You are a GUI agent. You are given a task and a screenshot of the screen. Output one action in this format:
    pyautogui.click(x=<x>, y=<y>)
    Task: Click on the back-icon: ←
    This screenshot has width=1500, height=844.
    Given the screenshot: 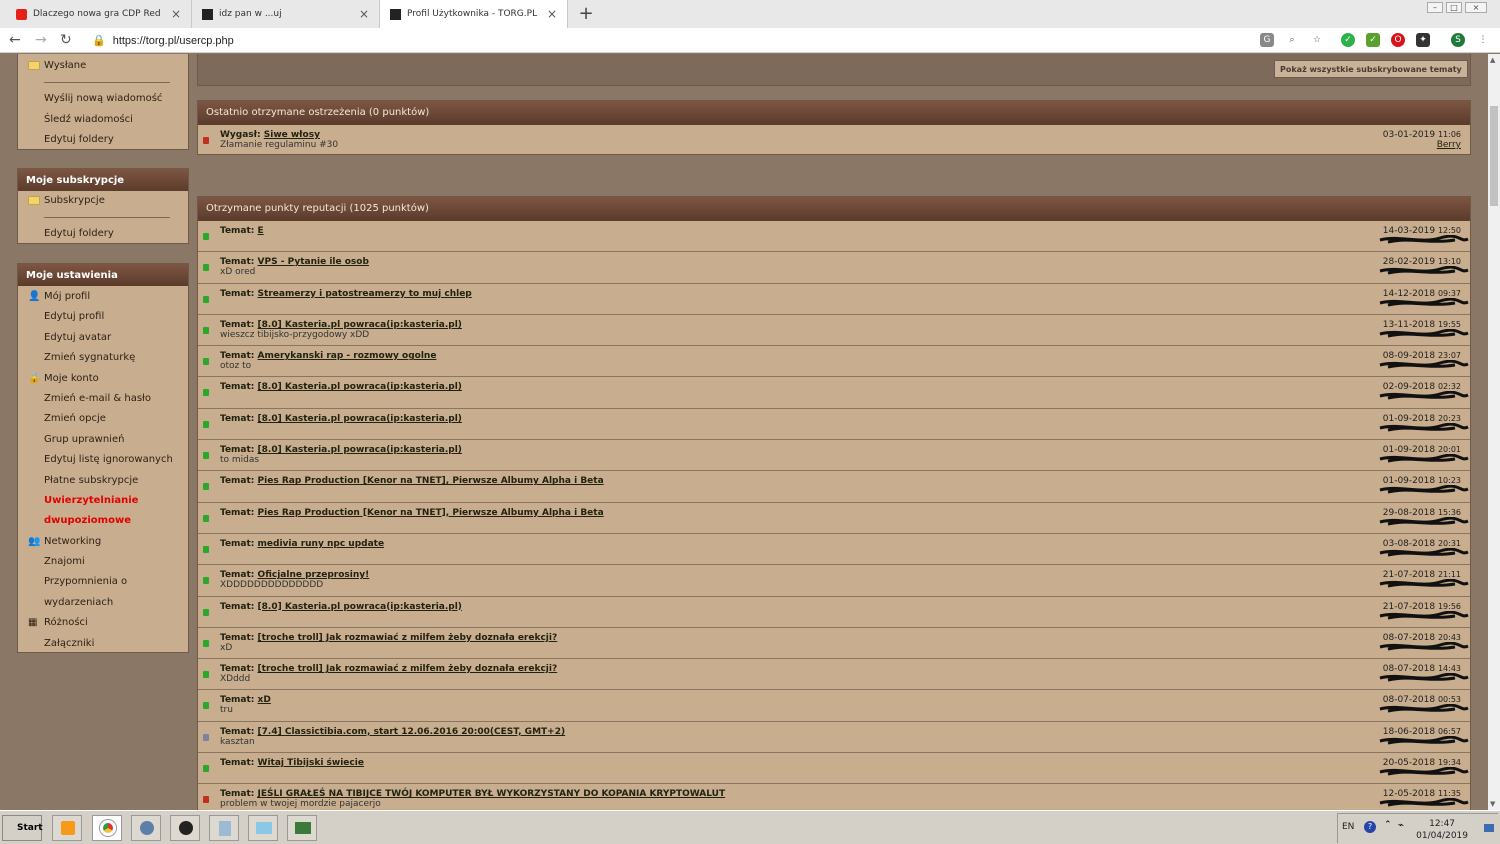 What is the action you would take?
    pyautogui.click(x=15, y=40)
    